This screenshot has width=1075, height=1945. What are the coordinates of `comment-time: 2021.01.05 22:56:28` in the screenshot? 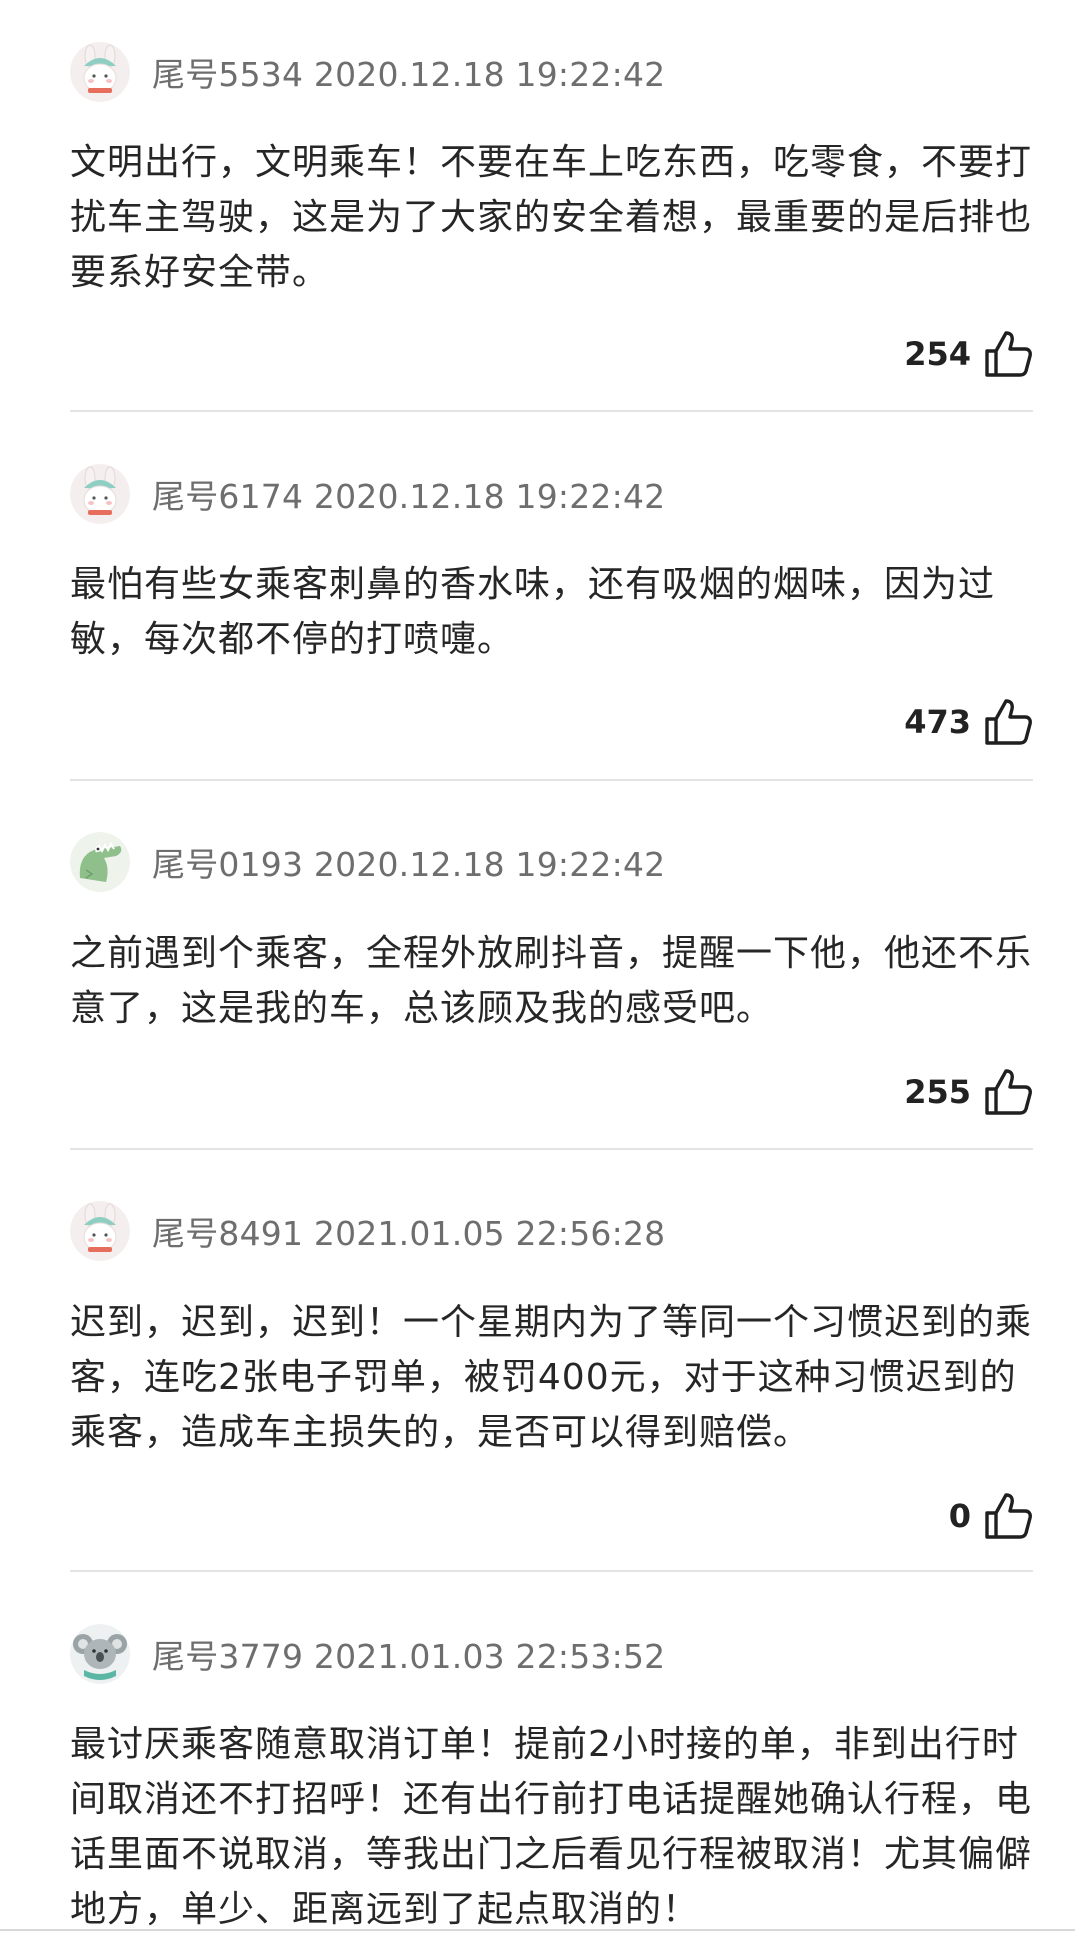 It's located at (489, 1233).